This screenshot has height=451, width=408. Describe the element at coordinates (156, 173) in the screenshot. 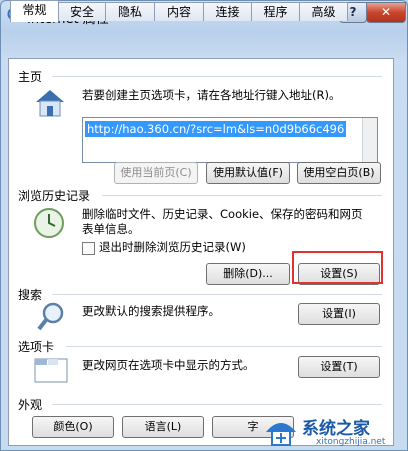

I see `use-current-button: 使用当前页(C)` at that location.